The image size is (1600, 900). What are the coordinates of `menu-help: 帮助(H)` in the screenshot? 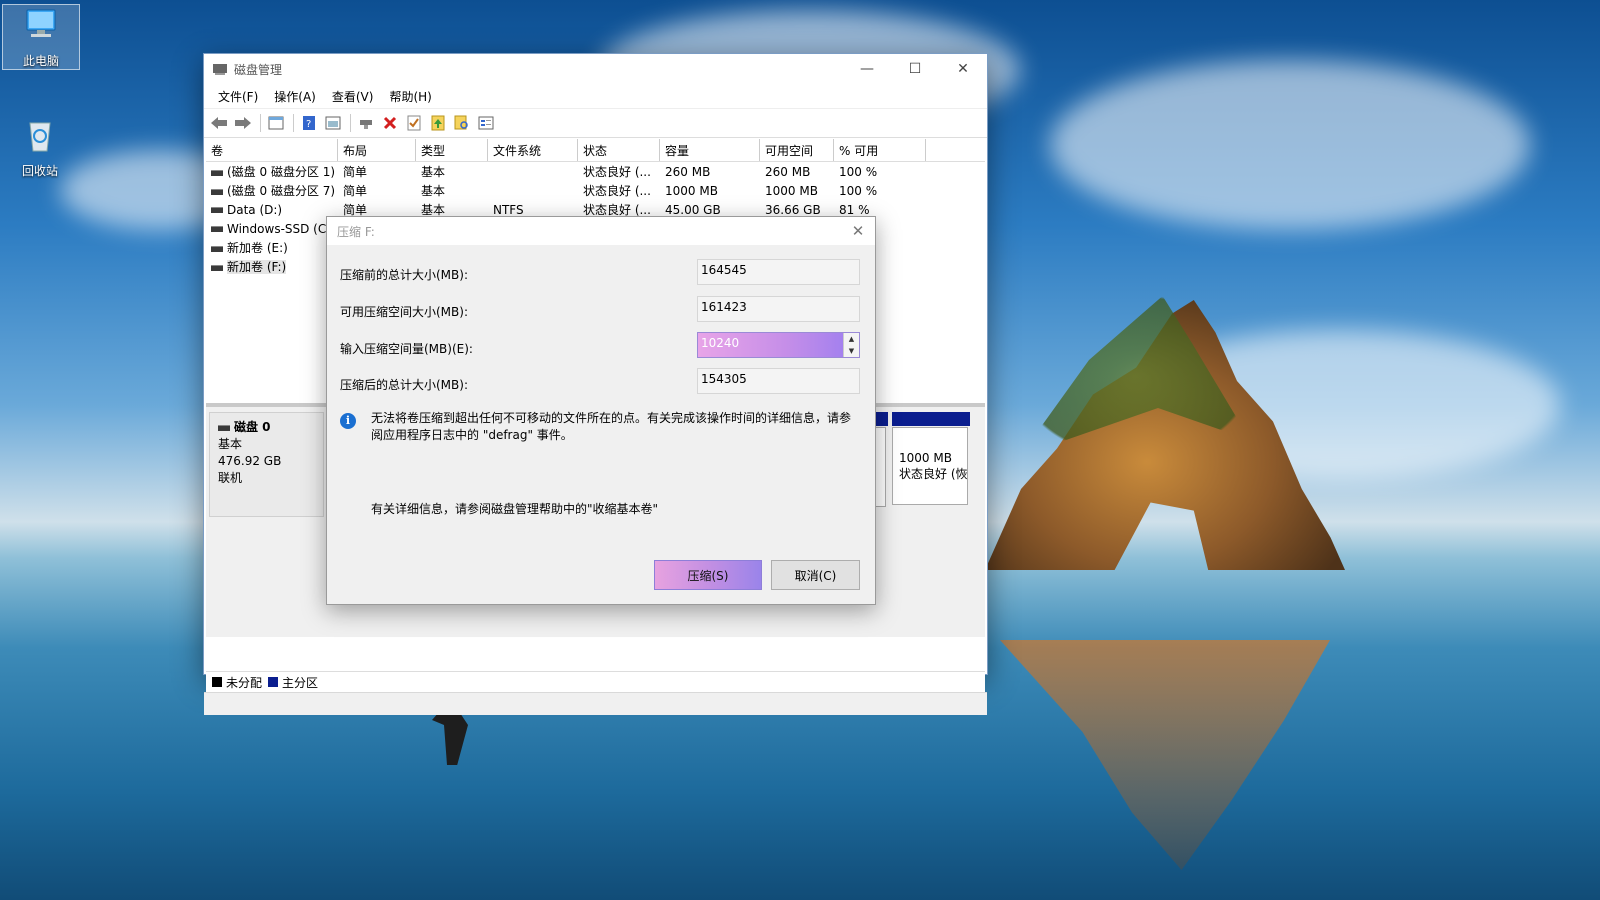 It's located at (410, 96).